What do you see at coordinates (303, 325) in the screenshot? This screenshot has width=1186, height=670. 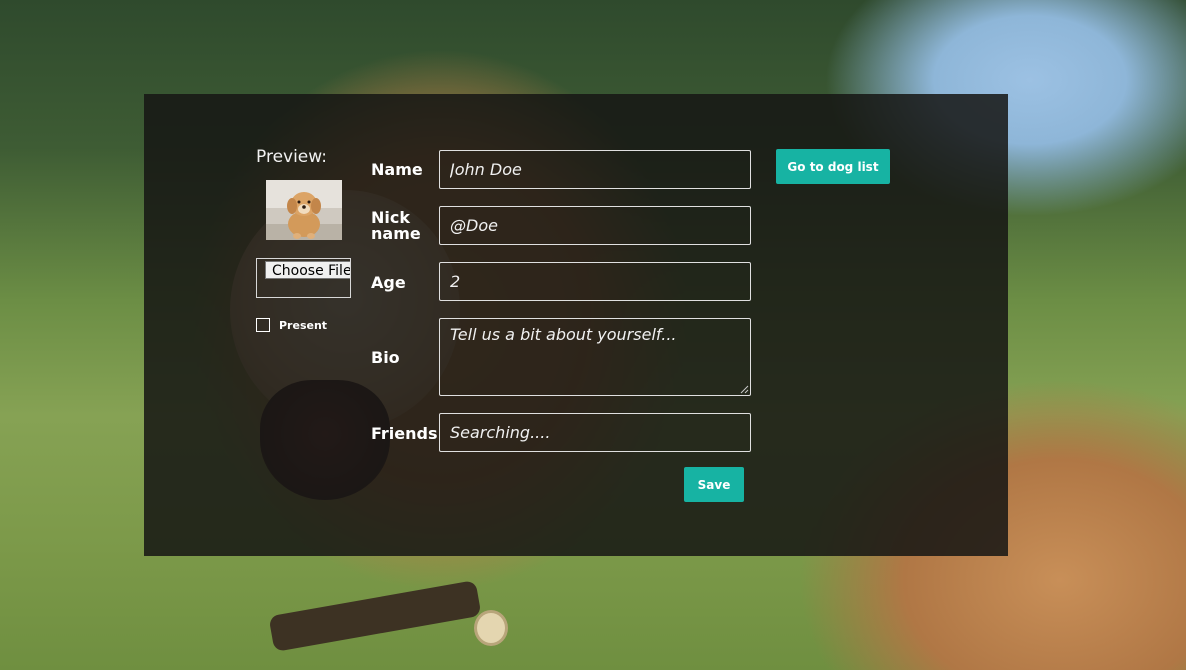 I see `present-label: Present` at bounding box center [303, 325].